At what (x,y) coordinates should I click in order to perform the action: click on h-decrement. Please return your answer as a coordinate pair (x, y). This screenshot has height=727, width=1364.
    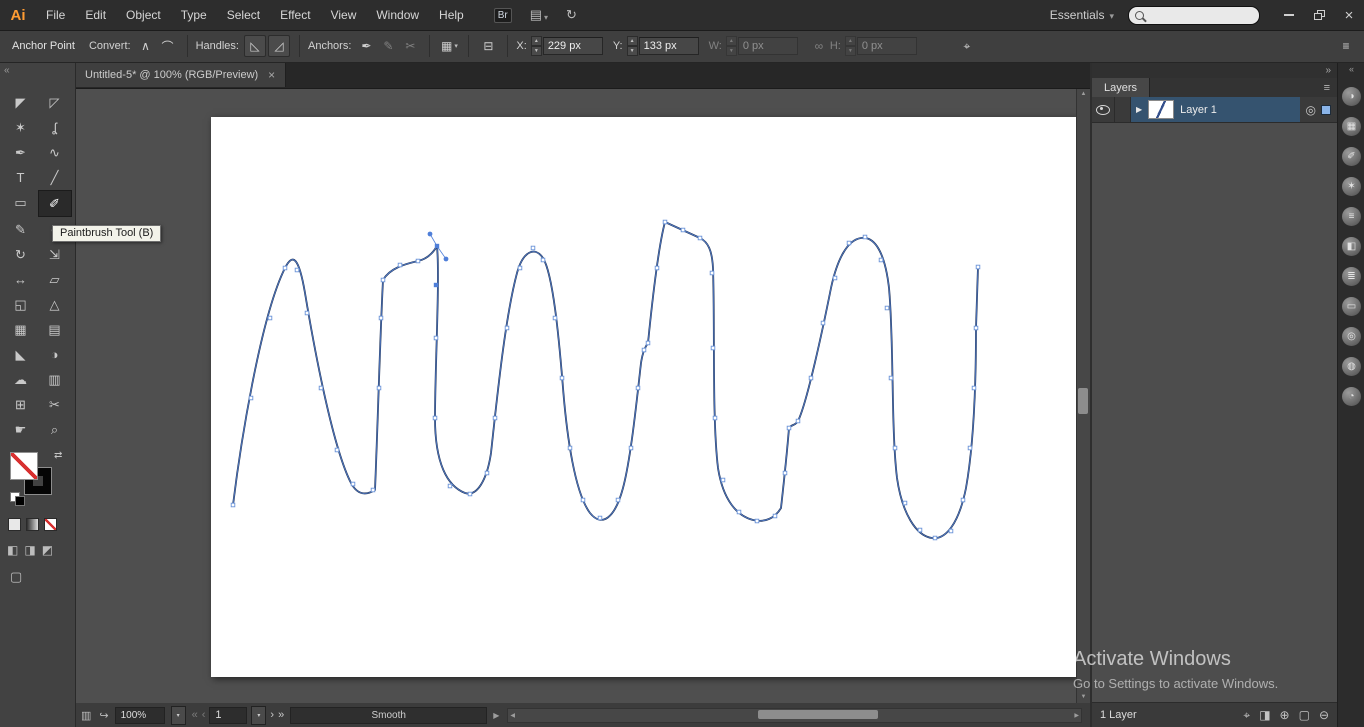
    Looking at the image, I should click on (850, 51).